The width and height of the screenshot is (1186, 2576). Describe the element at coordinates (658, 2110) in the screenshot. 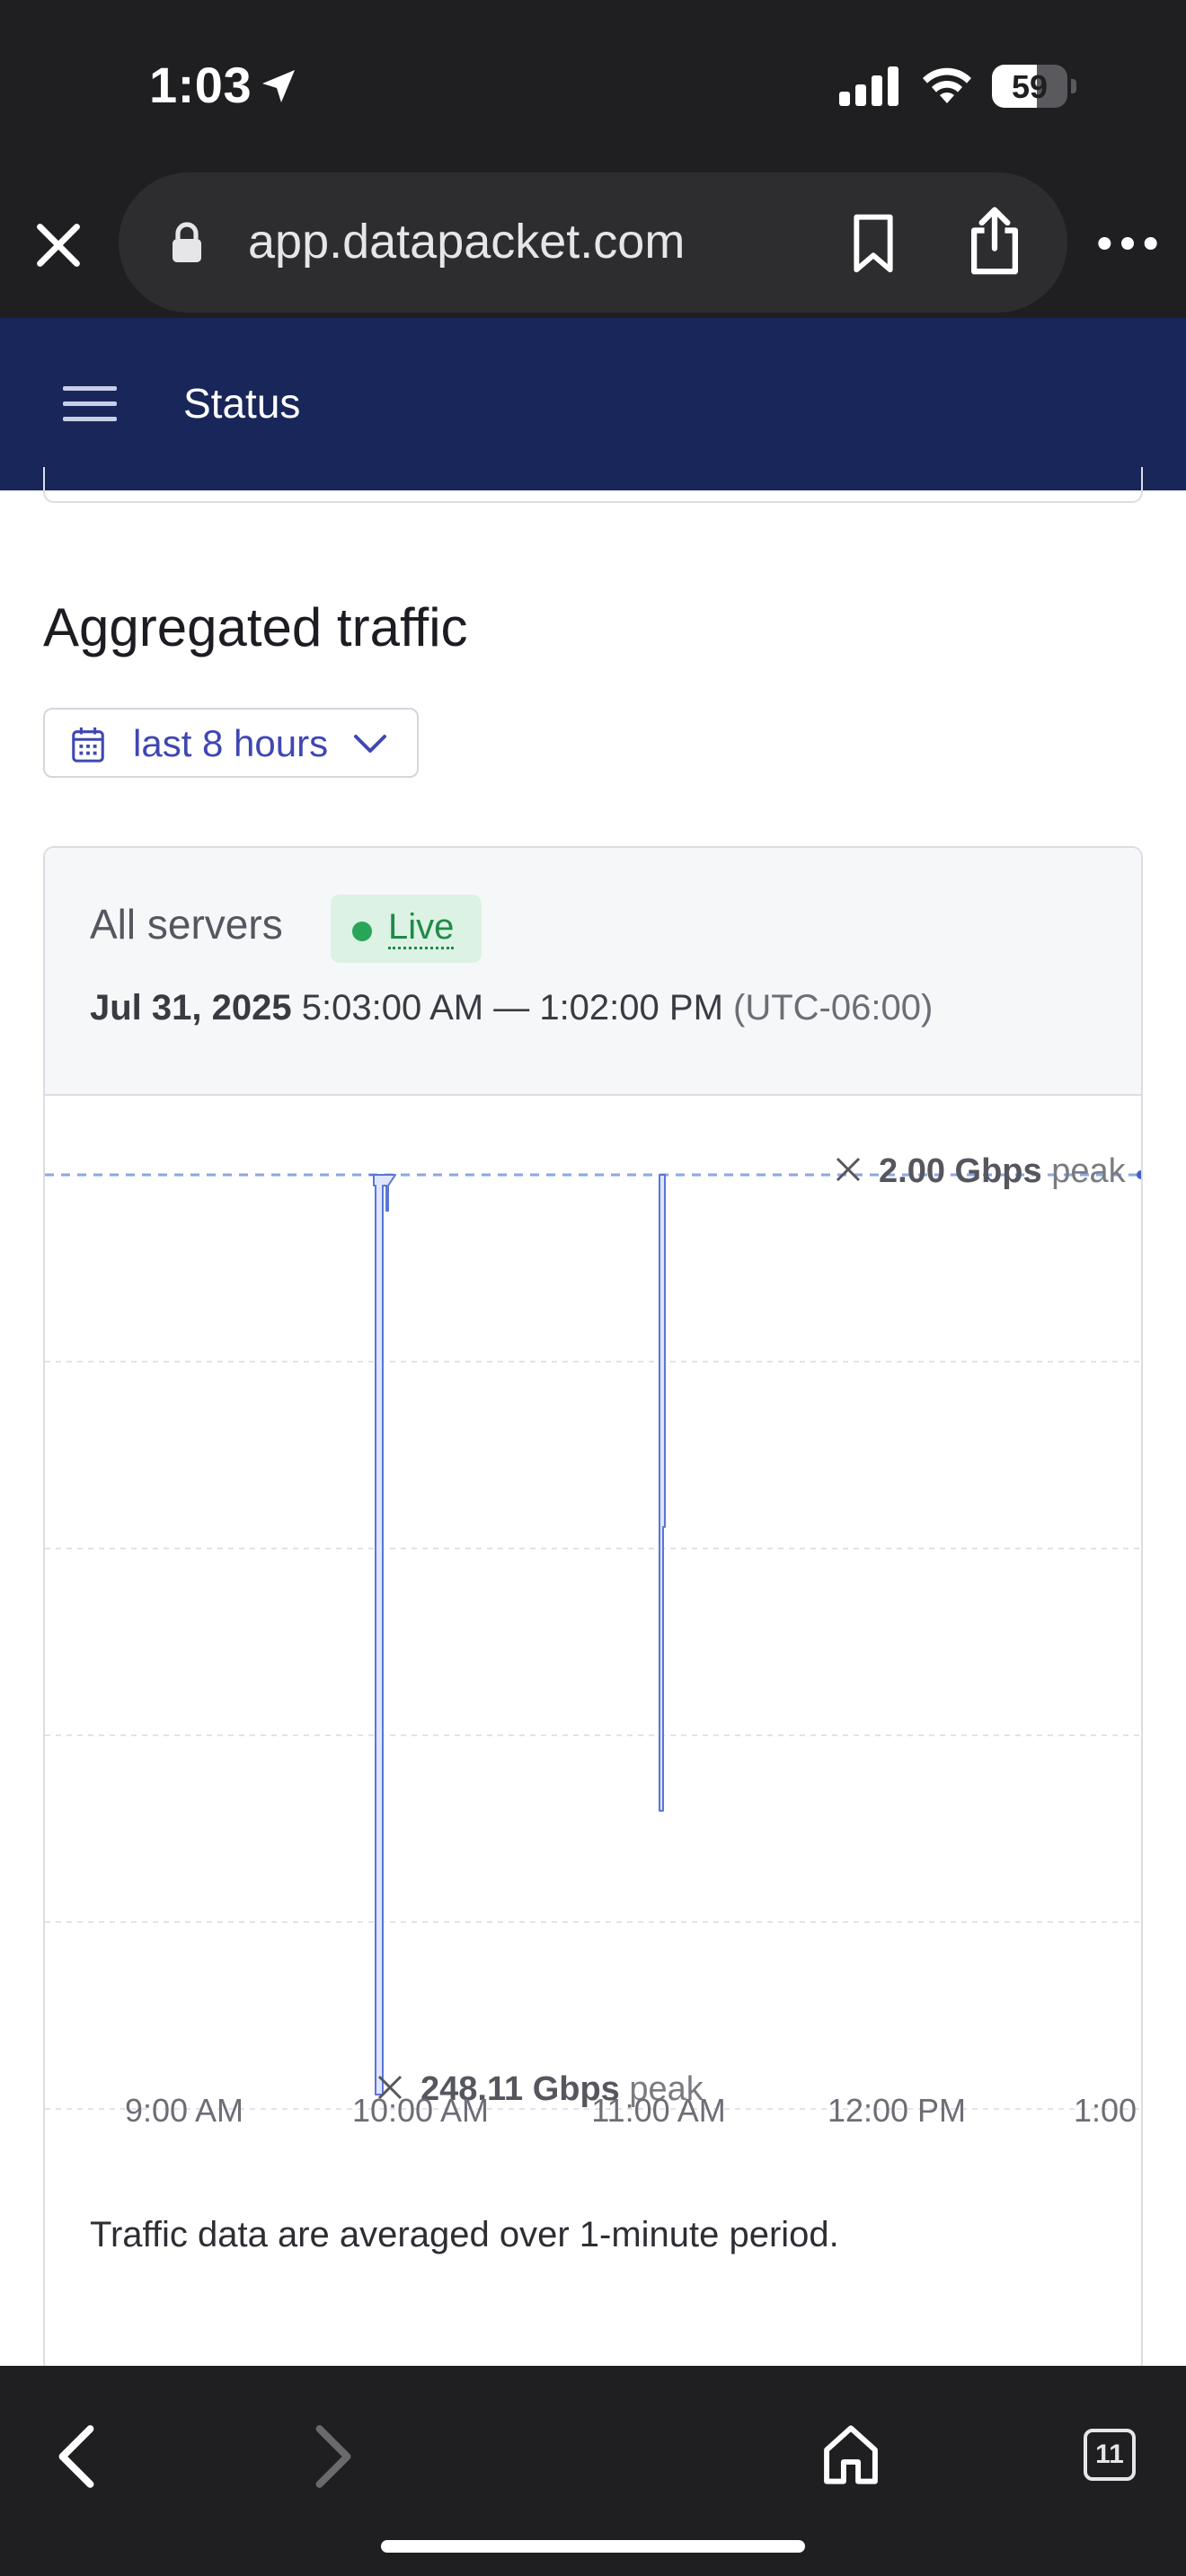

I see `x-axis-tick-label: 11:00 AM` at that location.